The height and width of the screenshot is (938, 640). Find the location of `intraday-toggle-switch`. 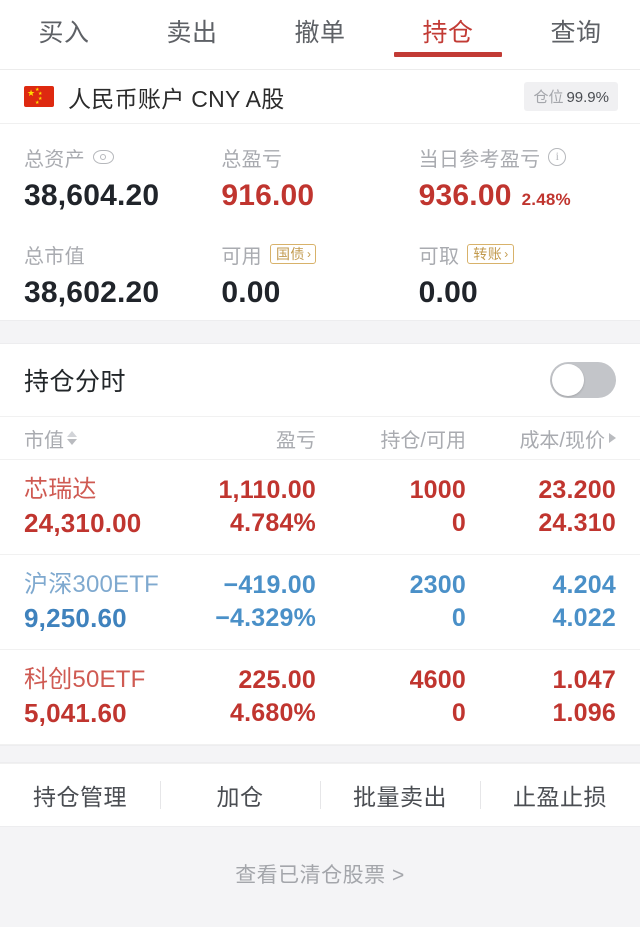

intraday-toggle-switch is located at coordinates (583, 380).